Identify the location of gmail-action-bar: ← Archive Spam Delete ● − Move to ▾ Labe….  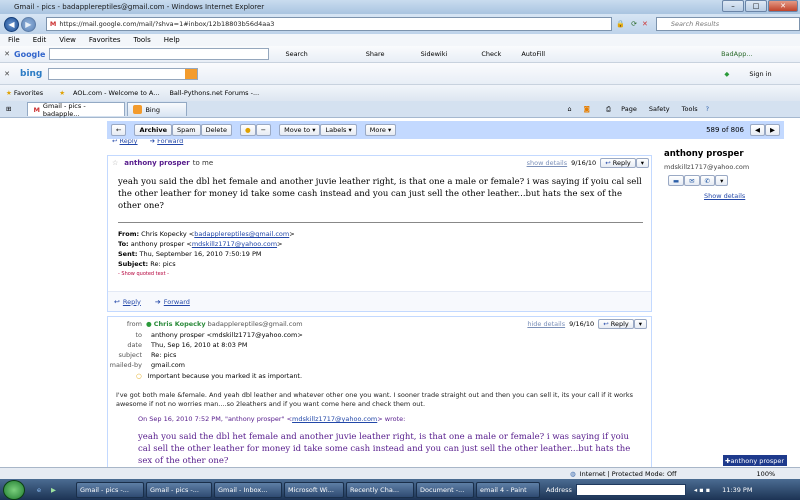
(445, 130).